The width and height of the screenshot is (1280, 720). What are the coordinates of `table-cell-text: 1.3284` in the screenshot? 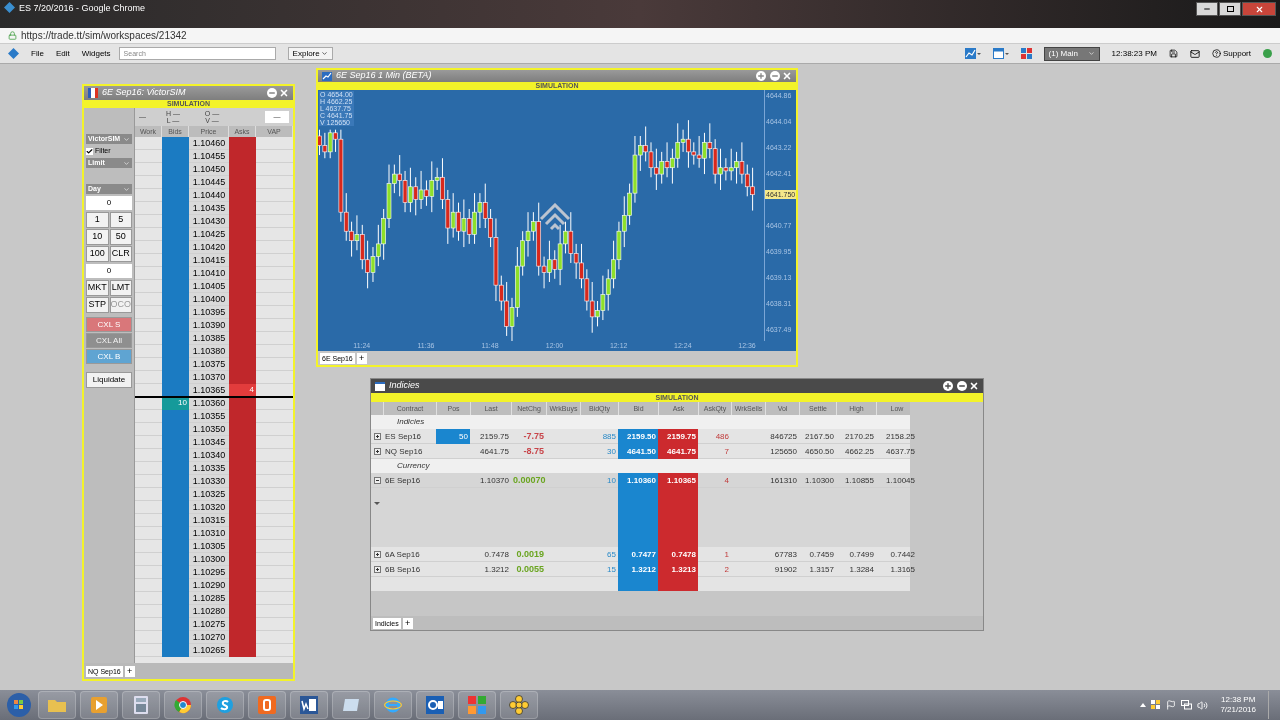 It's located at (861, 570).